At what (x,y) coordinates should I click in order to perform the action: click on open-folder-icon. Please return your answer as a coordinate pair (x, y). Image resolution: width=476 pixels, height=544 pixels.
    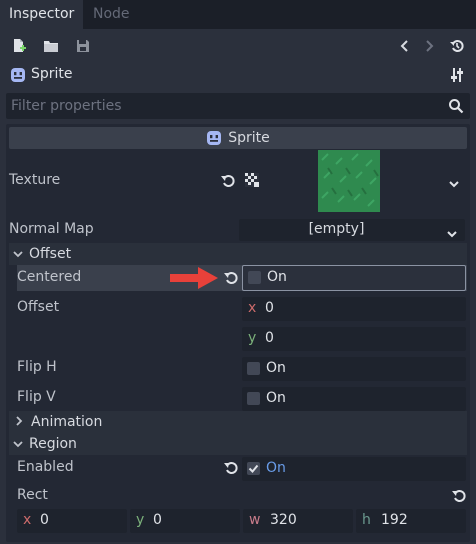
    Looking at the image, I should click on (51, 46).